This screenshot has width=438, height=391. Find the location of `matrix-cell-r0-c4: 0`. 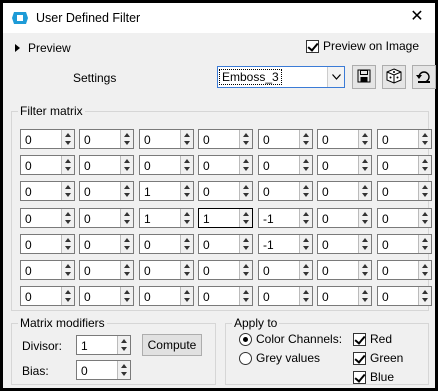

matrix-cell-r0-c4: 0 is located at coordinates (285, 139).